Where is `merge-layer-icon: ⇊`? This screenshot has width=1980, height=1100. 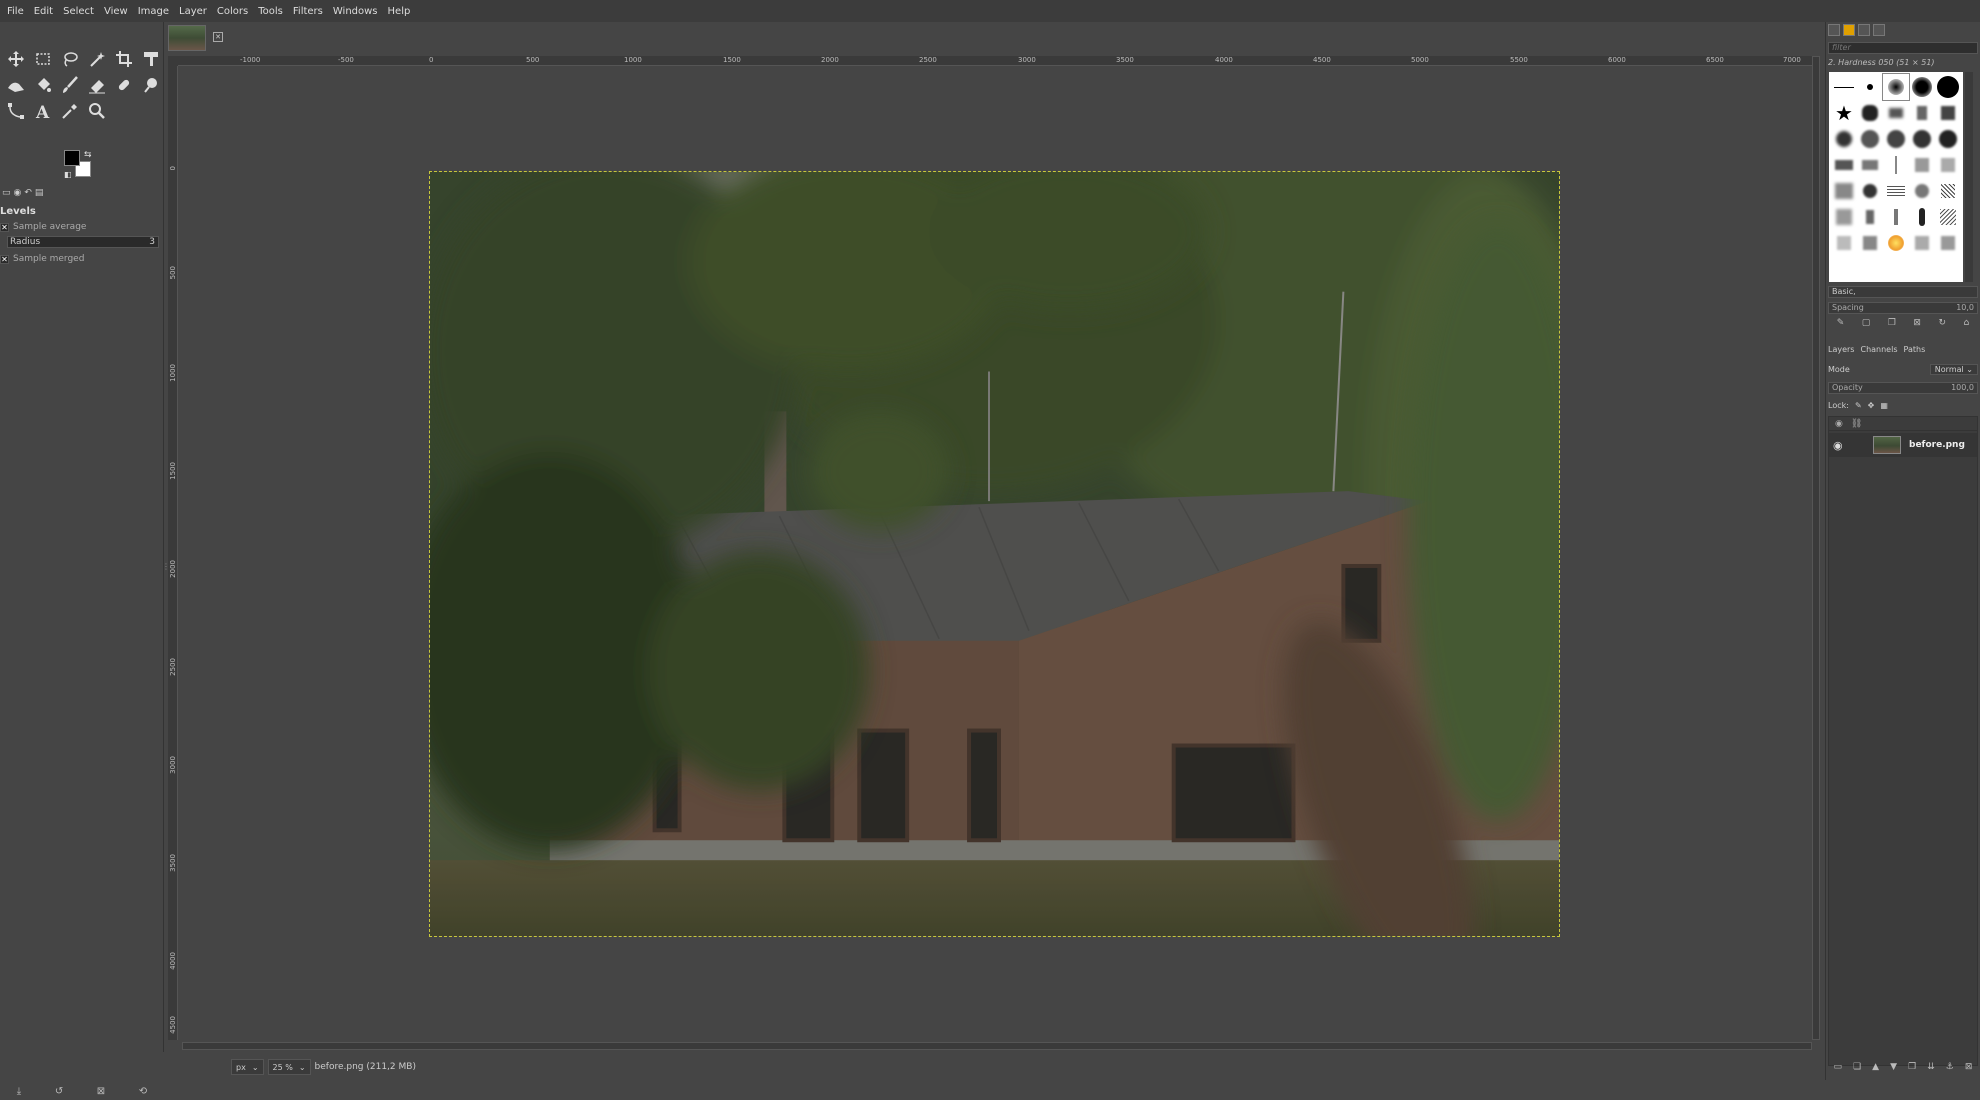 merge-layer-icon: ⇊ is located at coordinates (1931, 1070).